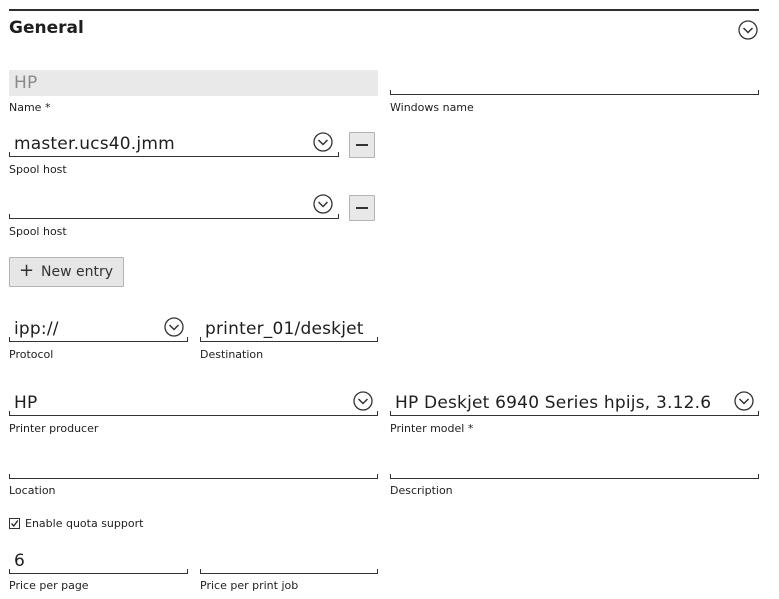 The image size is (779, 599). Describe the element at coordinates (384, 10) in the screenshot. I see `section-divider` at that location.